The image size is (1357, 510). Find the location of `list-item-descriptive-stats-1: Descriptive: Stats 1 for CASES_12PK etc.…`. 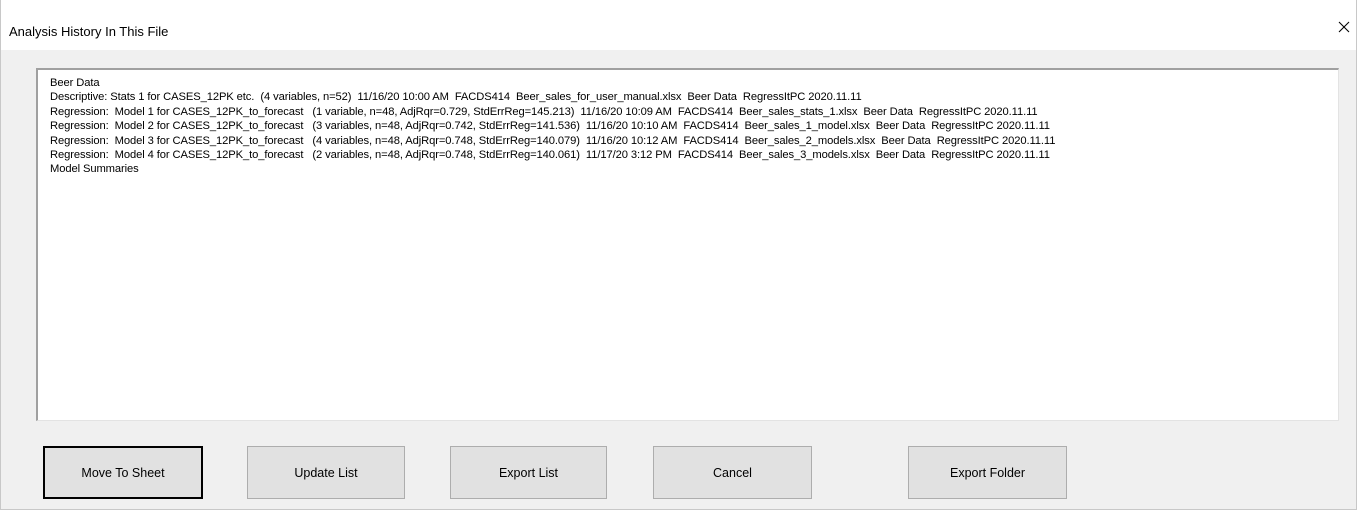

list-item-descriptive-stats-1: Descriptive: Stats 1 for CASES_12PK etc.… is located at coordinates (694, 97).